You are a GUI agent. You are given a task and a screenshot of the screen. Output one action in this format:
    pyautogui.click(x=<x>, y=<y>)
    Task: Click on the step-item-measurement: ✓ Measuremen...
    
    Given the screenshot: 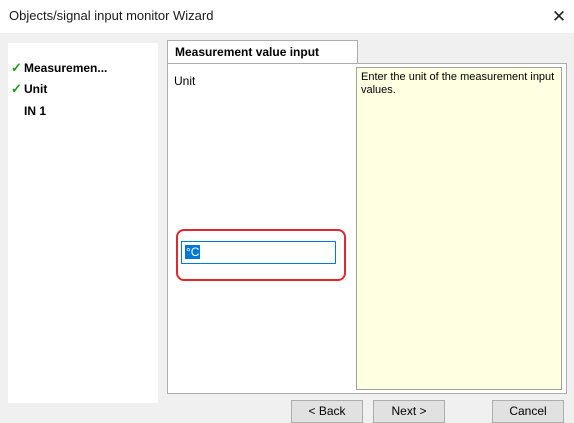 What is the action you would take?
    pyautogui.click(x=59, y=69)
    